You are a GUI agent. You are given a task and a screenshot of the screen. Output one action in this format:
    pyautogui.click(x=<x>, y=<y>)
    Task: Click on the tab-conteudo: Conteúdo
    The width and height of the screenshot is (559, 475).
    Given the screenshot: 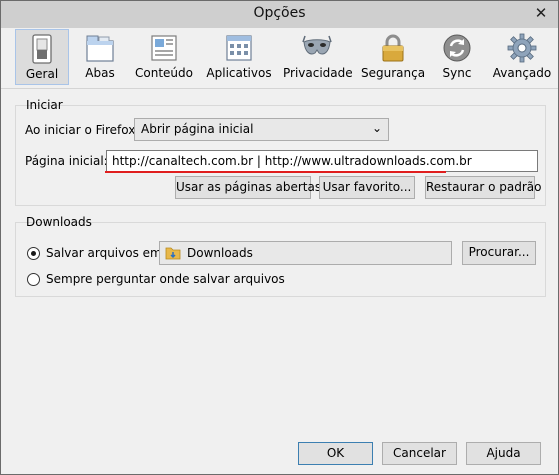 What is the action you would take?
    pyautogui.click(x=164, y=57)
    